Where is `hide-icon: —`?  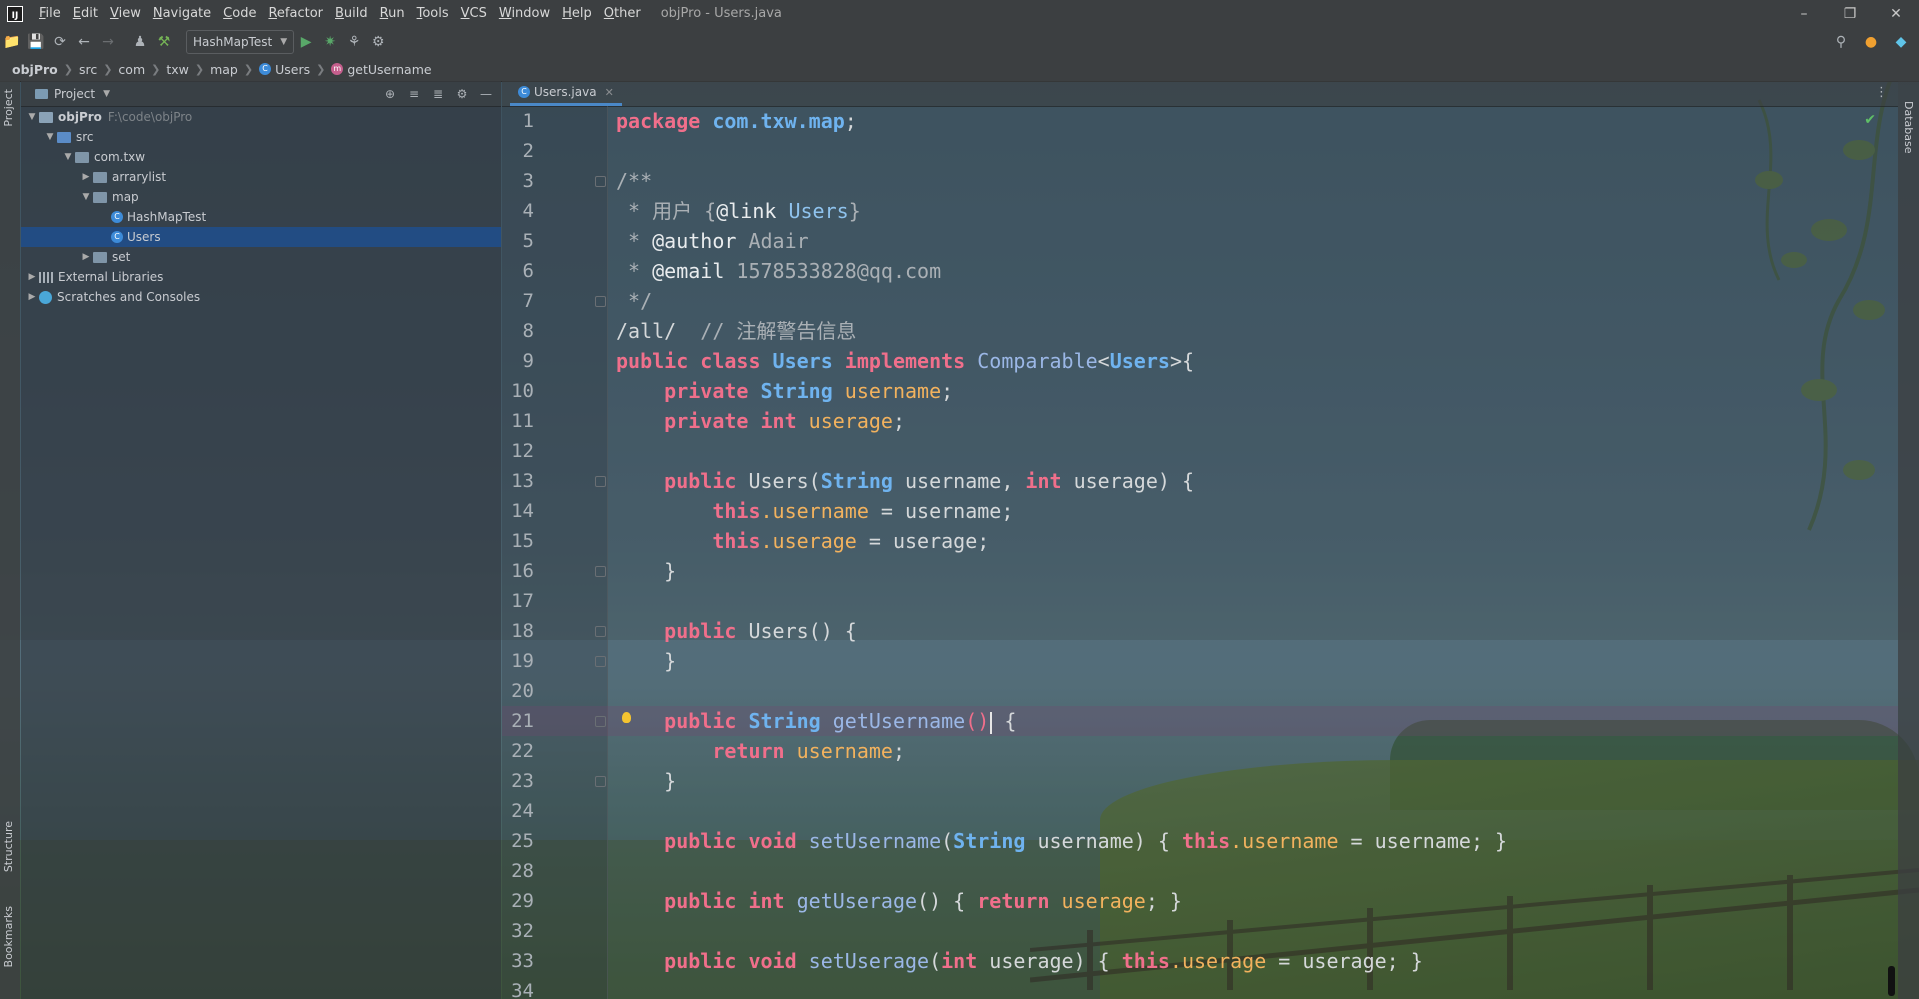
hide-icon: — is located at coordinates (486, 94).